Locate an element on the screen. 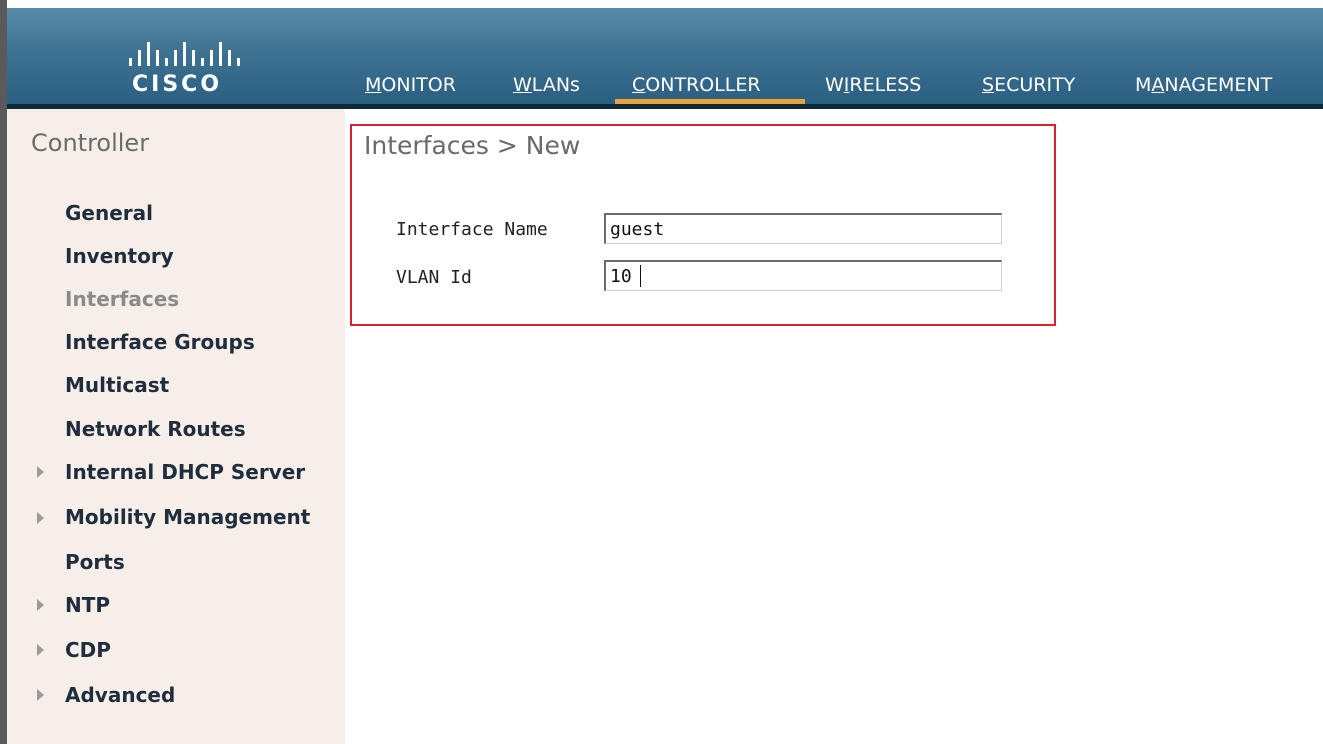 This screenshot has width=1323, height=744. nav-monitor-accesskey: M is located at coordinates (373, 85).